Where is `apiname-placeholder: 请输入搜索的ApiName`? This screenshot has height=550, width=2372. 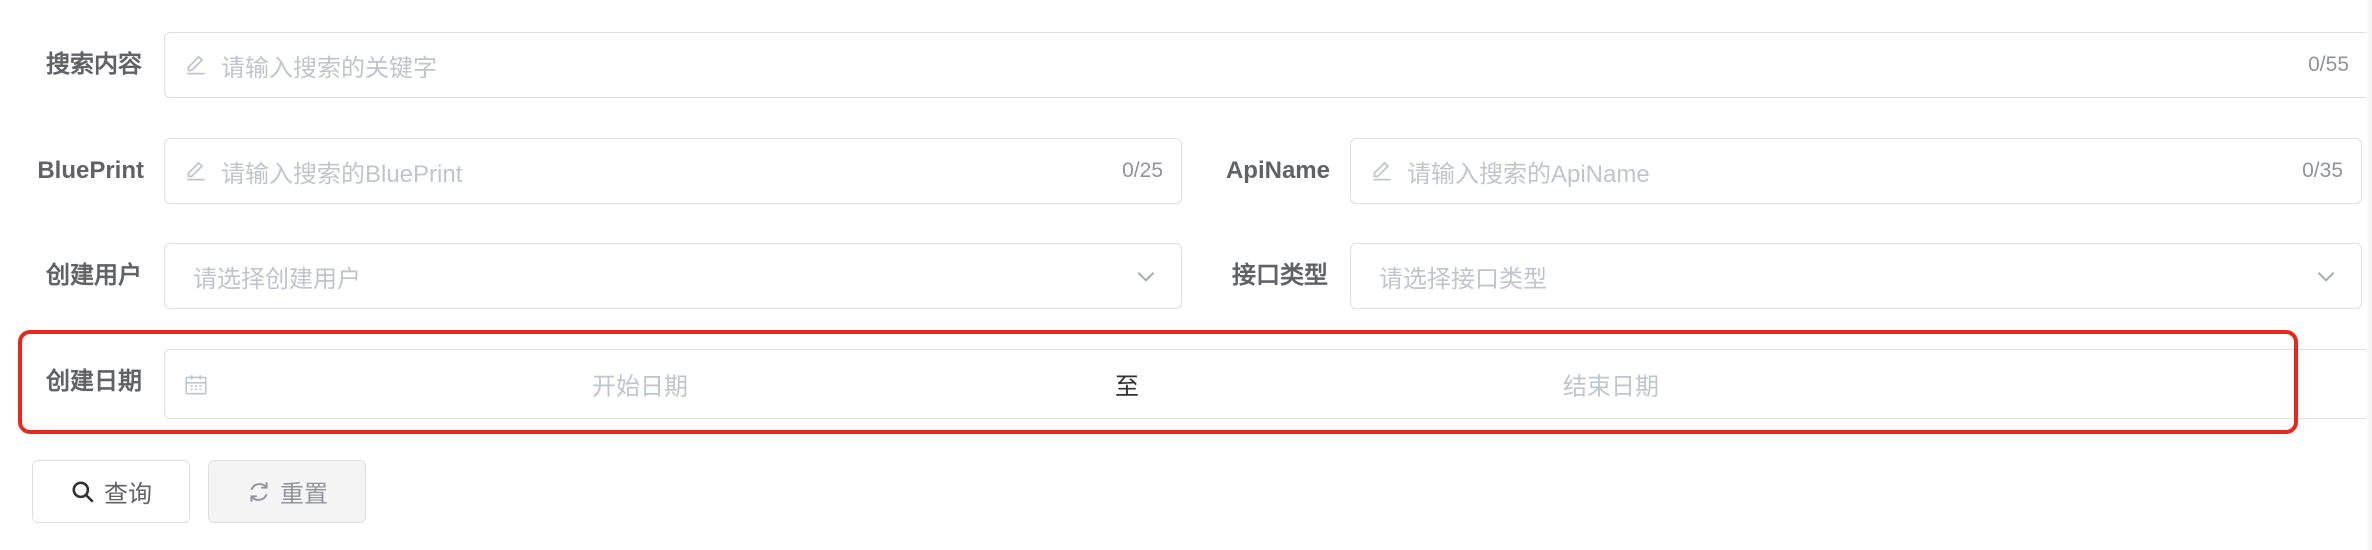
apiname-placeholder: 请输入搜索的ApiName is located at coordinates (1528, 174).